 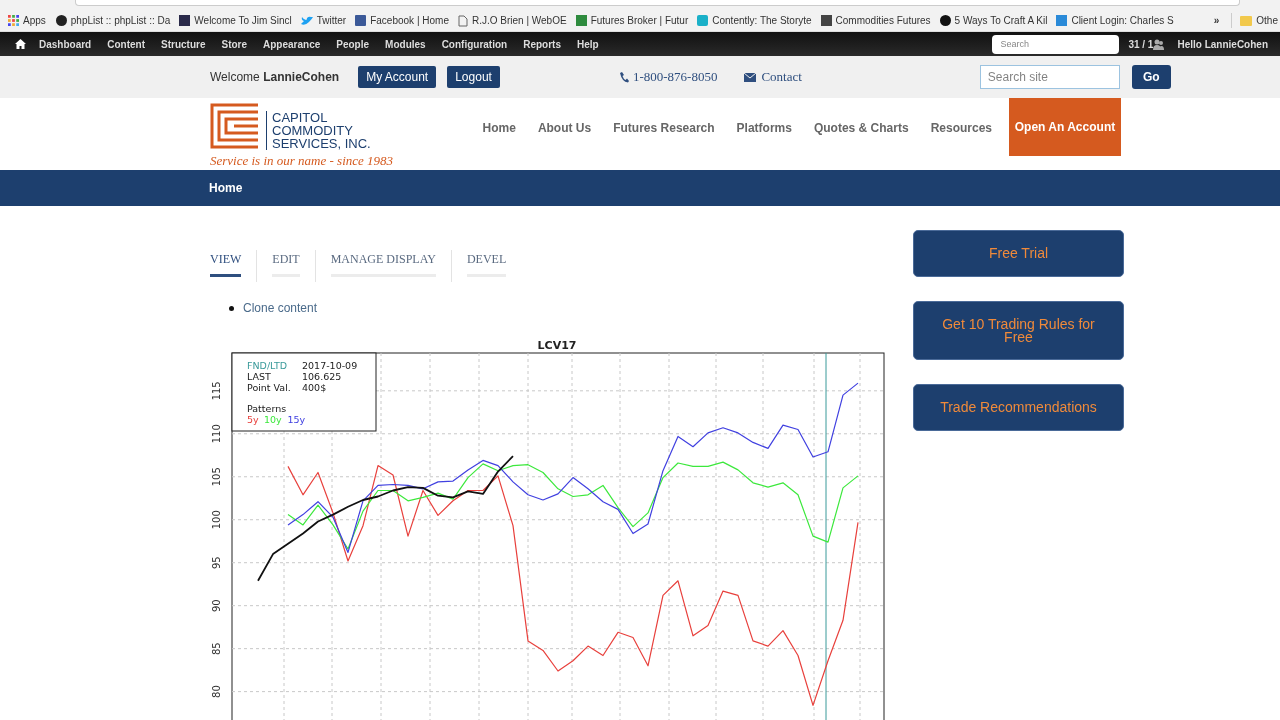 I want to click on site-search-field: Search site, so click(x=1049, y=77).